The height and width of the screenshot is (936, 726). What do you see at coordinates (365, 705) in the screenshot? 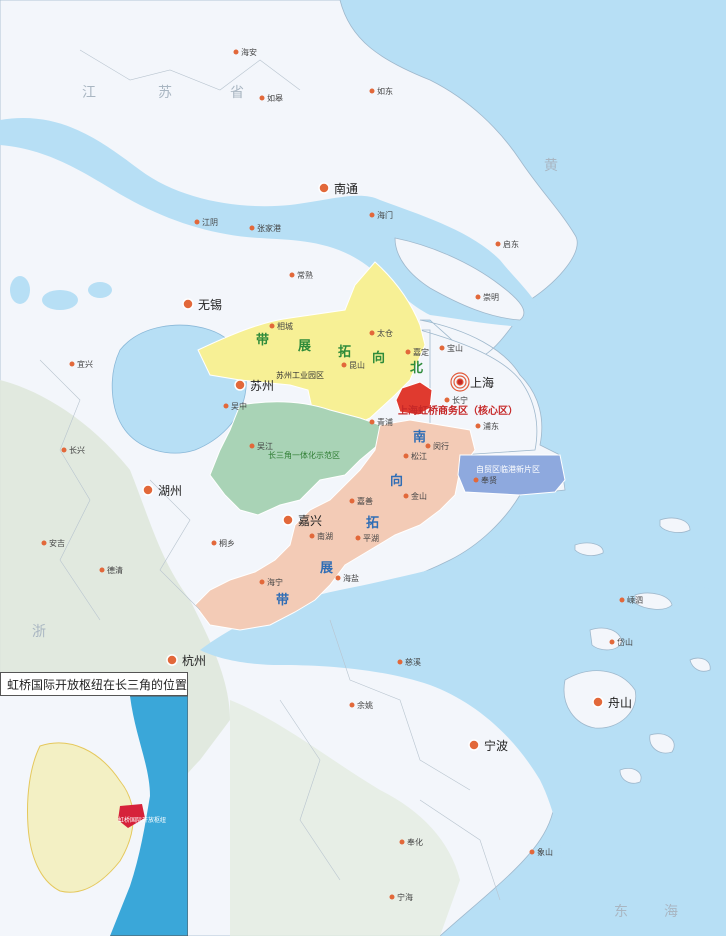
I see `town-label: 余姚` at bounding box center [365, 705].